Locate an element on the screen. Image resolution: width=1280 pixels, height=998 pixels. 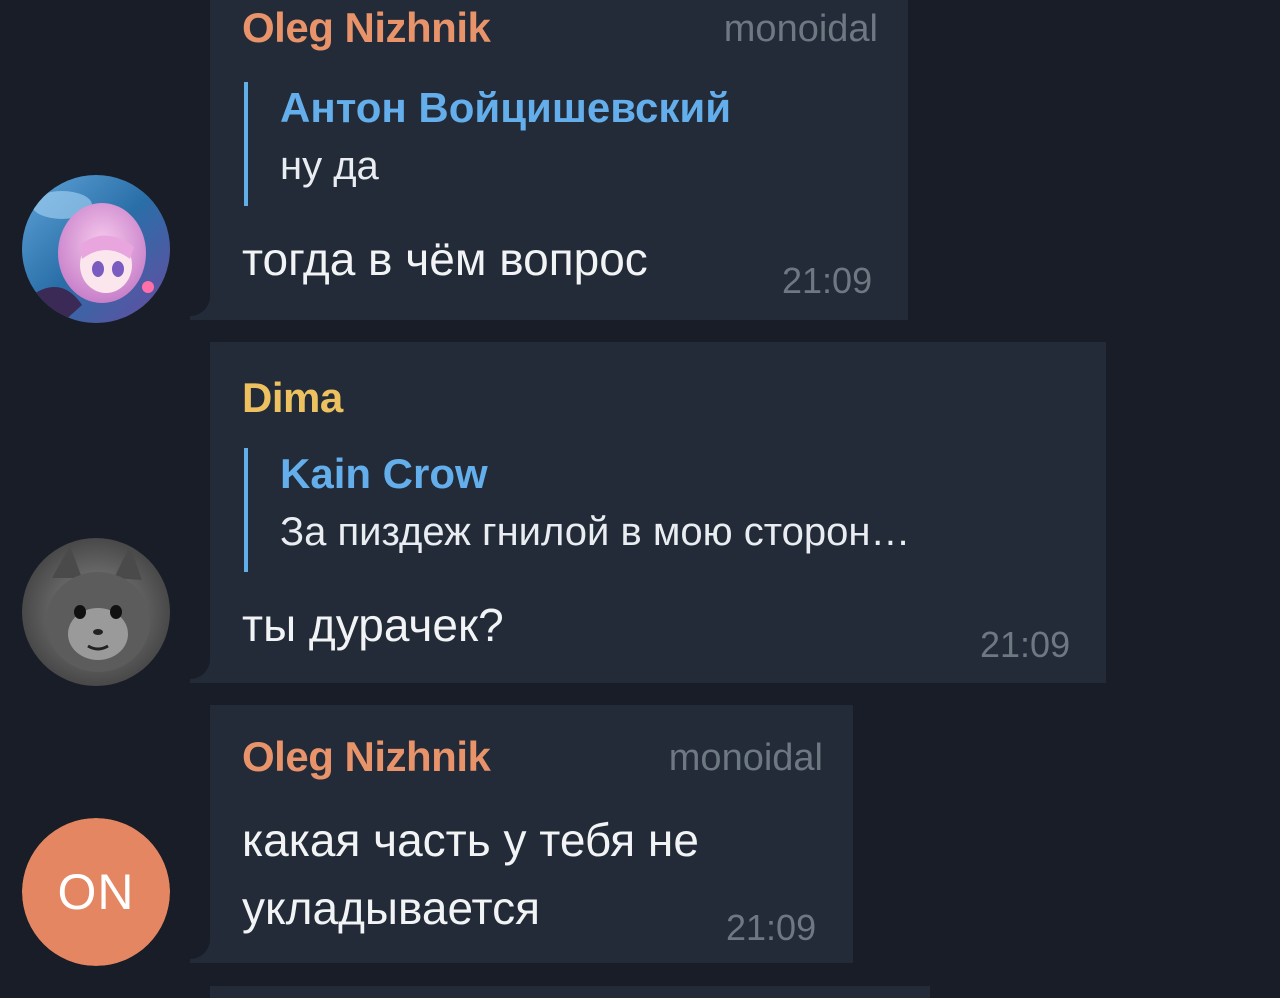
reply-text: ну да is located at coordinates (329, 166).